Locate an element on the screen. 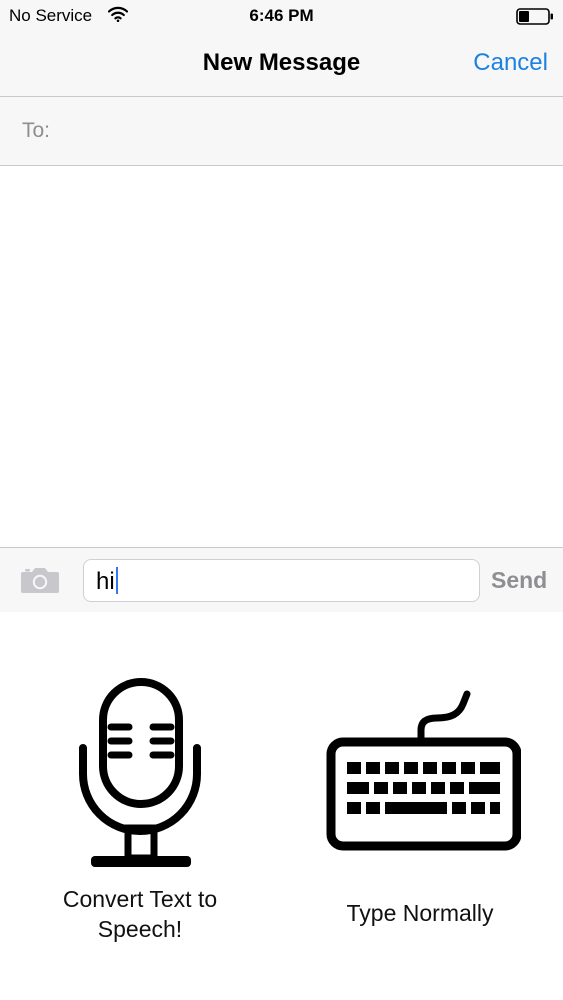 The height and width of the screenshot is (1000, 563). message-input: hi is located at coordinates (281, 580).